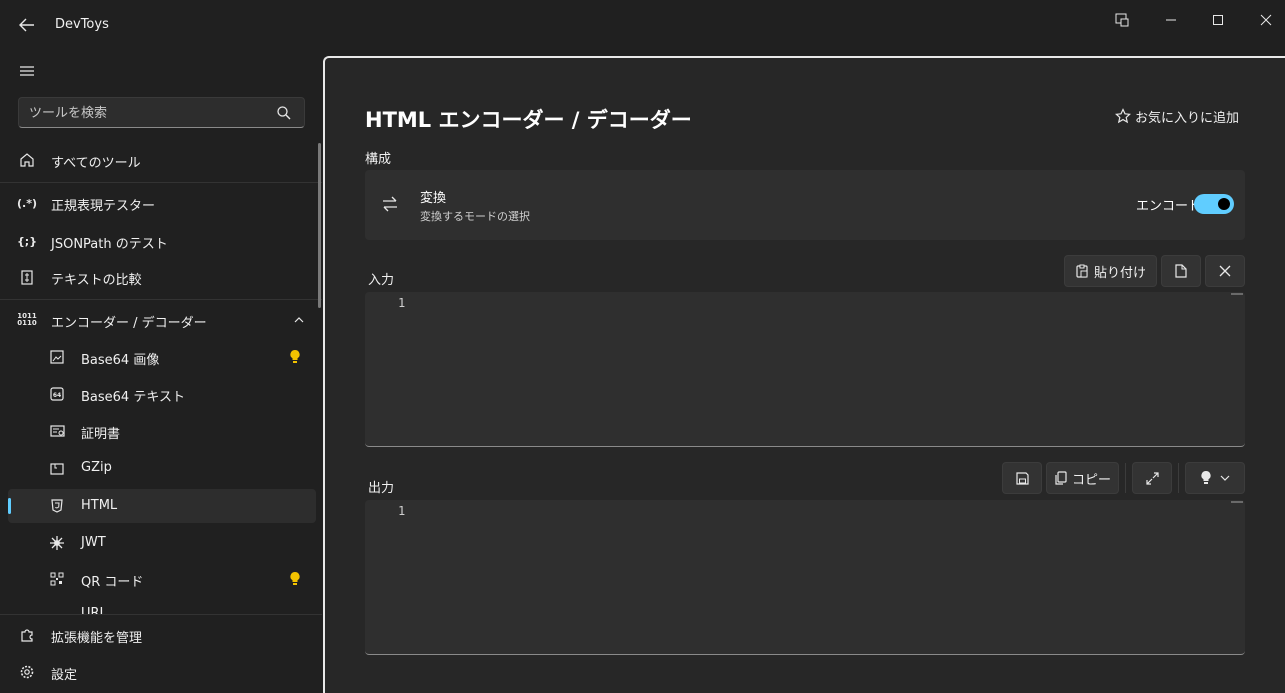 This screenshot has width=1285, height=693. What do you see at coordinates (162, 635) in the screenshot?
I see `sidebar-item-manage-extensions: 拡張機能を管理` at bounding box center [162, 635].